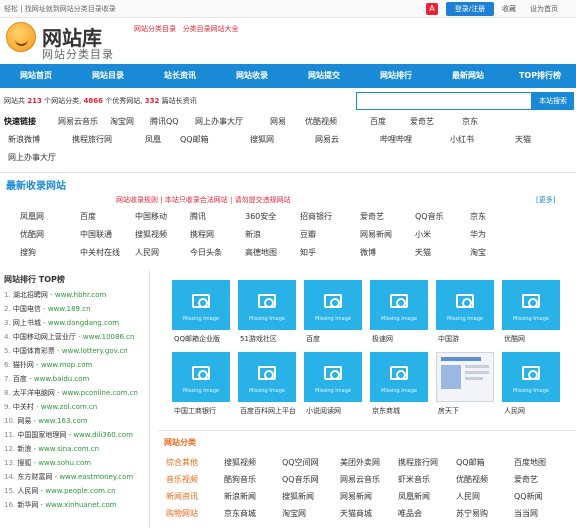  I want to click on thumbnail-caption: 人民网, so click(514, 411).